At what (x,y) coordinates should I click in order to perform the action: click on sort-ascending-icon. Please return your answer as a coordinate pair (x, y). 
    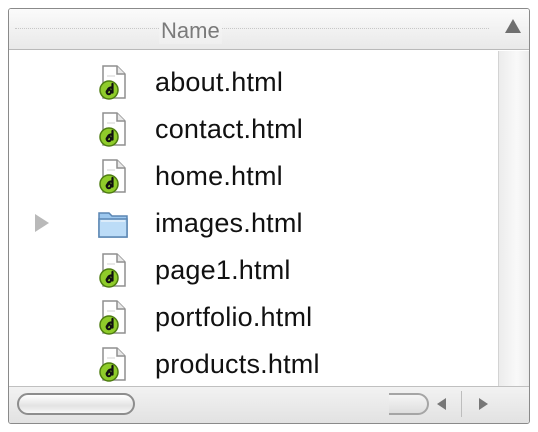
    Looking at the image, I should click on (513, 26).